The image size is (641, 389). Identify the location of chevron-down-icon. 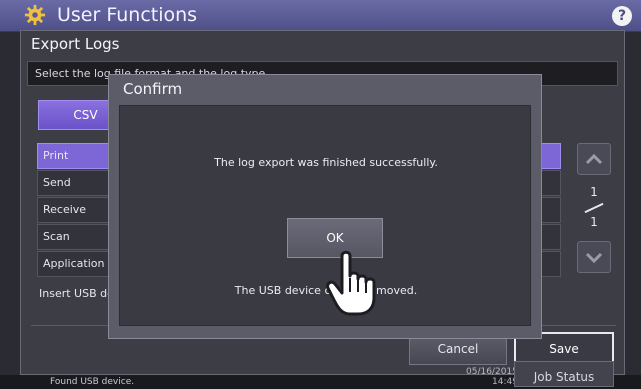
(594, 258).